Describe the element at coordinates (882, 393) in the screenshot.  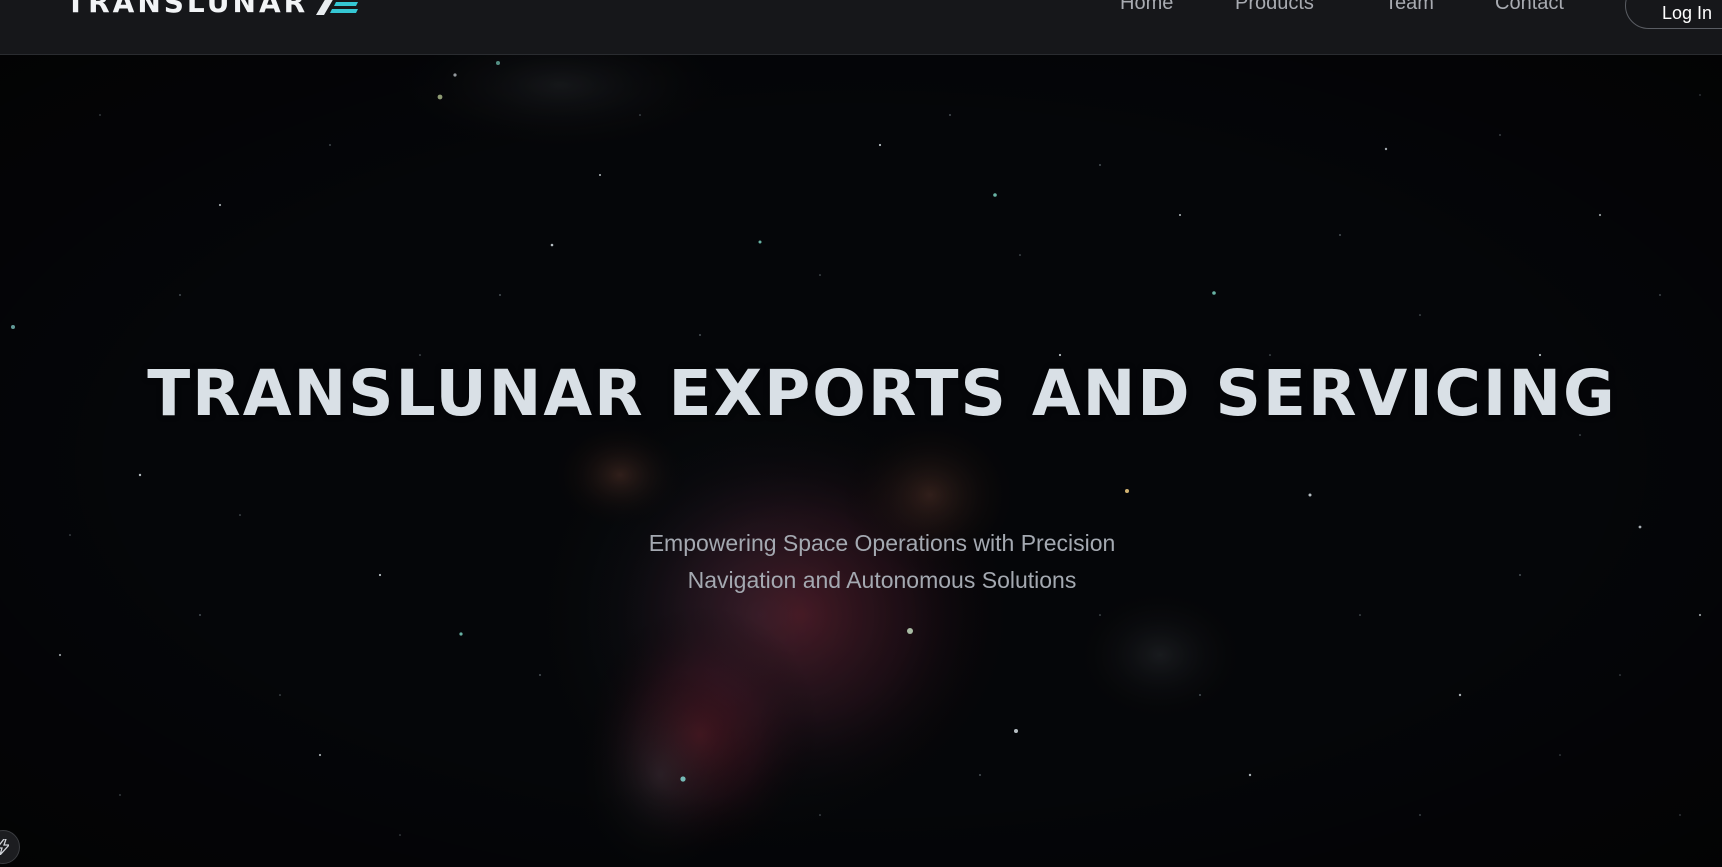
I see `hero-title: TRANSLUNAR EXPORTS AND SERVICING` at that location.